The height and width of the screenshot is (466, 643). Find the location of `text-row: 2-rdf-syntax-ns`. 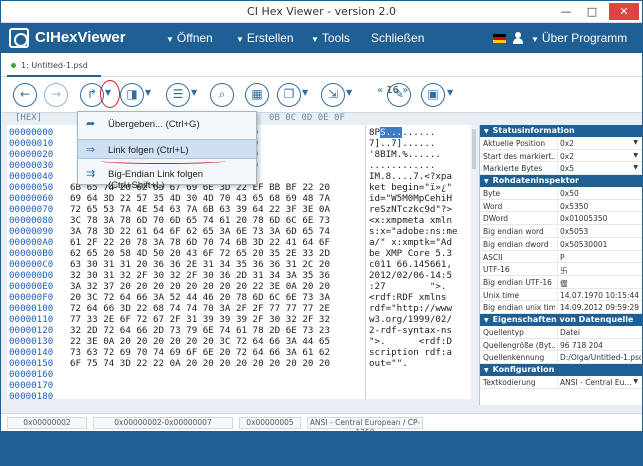

text-row: 2-rdf-syntax-ns is located at coordinates (423, 330).